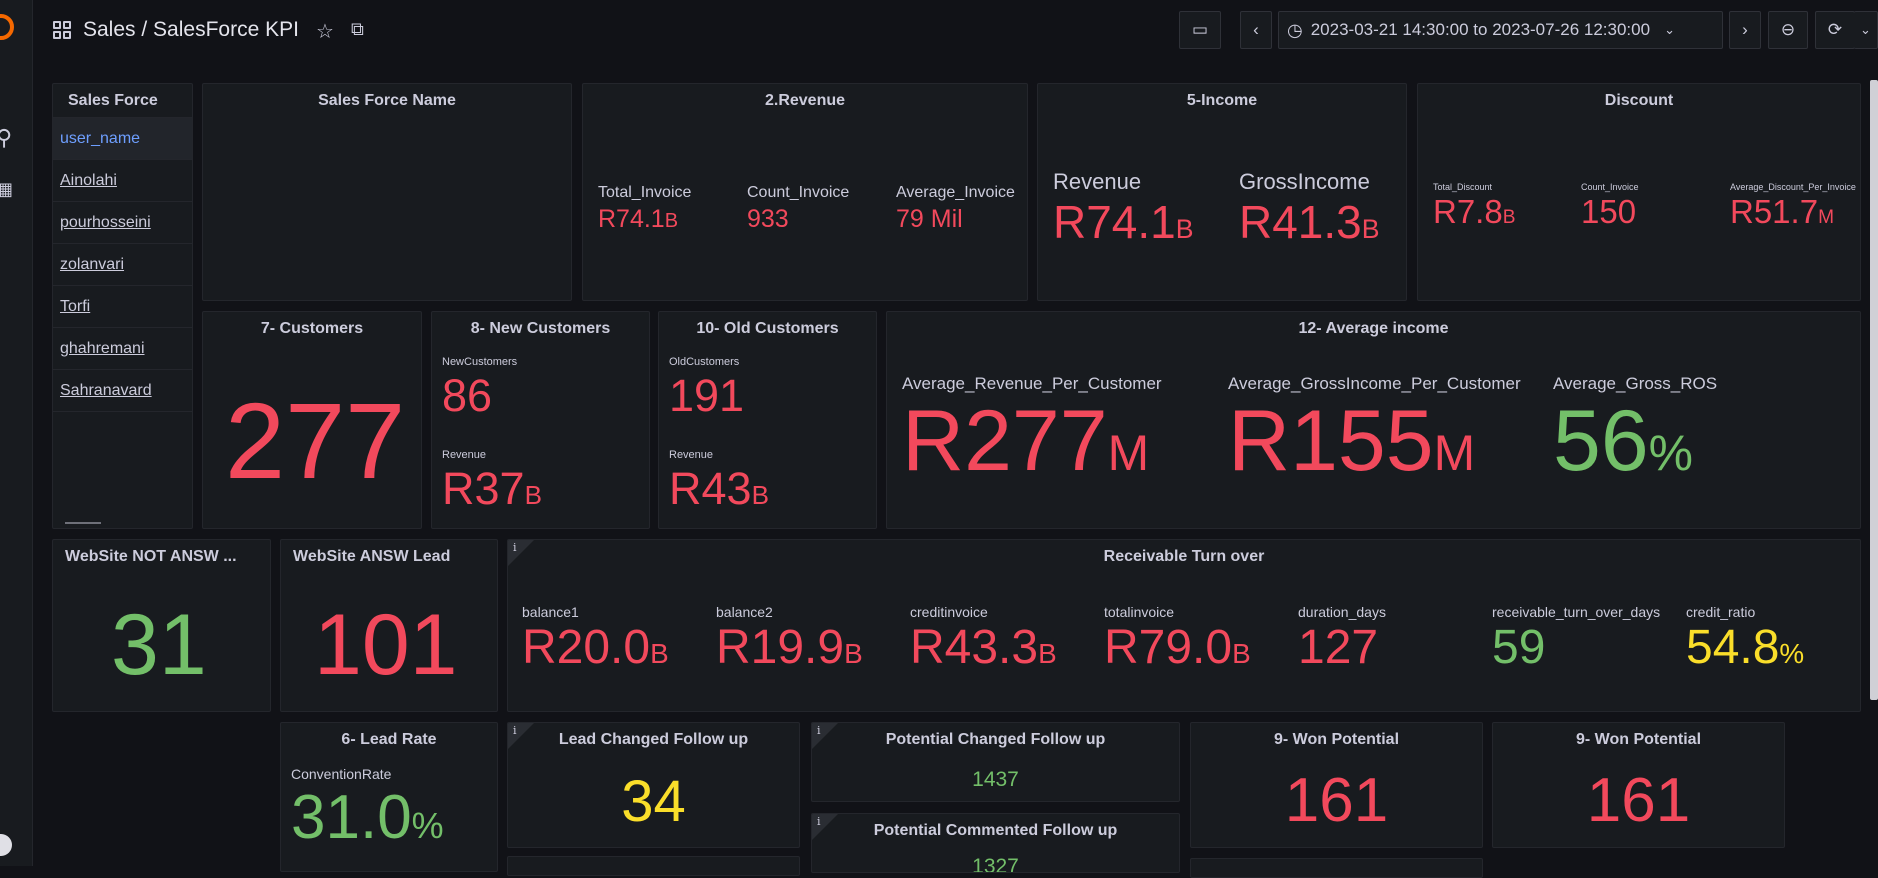 The height and width of the screenshot is (878, 1878). What do you see at coordinates (1793, 206) in the screenshot?
I see `stat-average-discount: Average_Discount_Per_Invoice R51.7M` at bounding box center [1793, 206].